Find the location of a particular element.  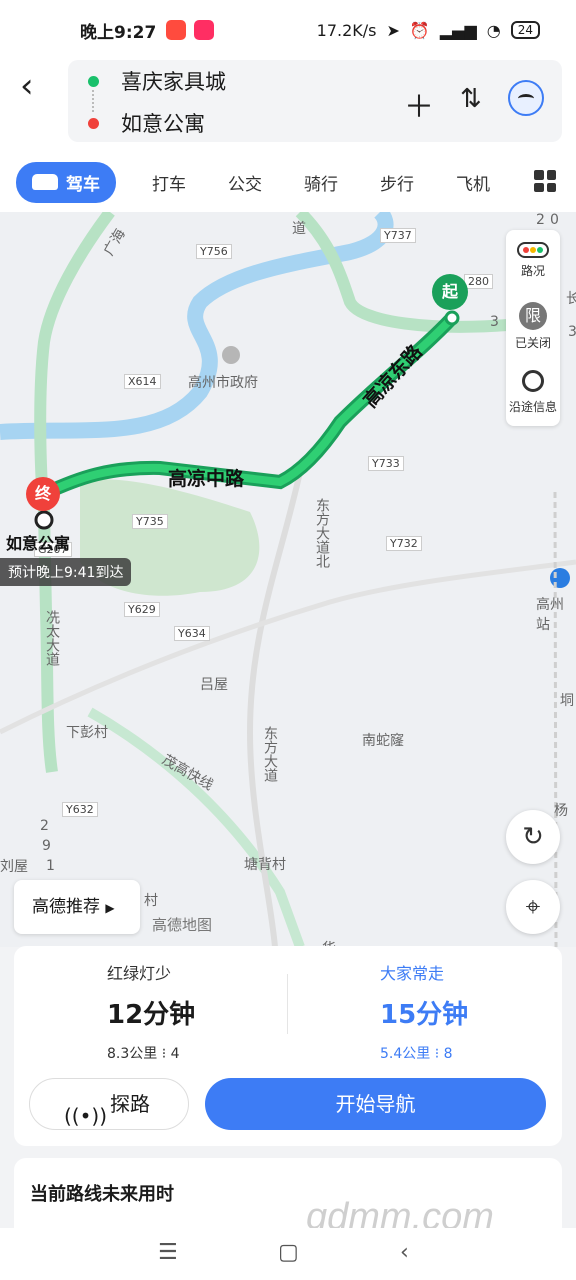

origin-row: 喜庆家具城 is located at coordinates (157, 81).